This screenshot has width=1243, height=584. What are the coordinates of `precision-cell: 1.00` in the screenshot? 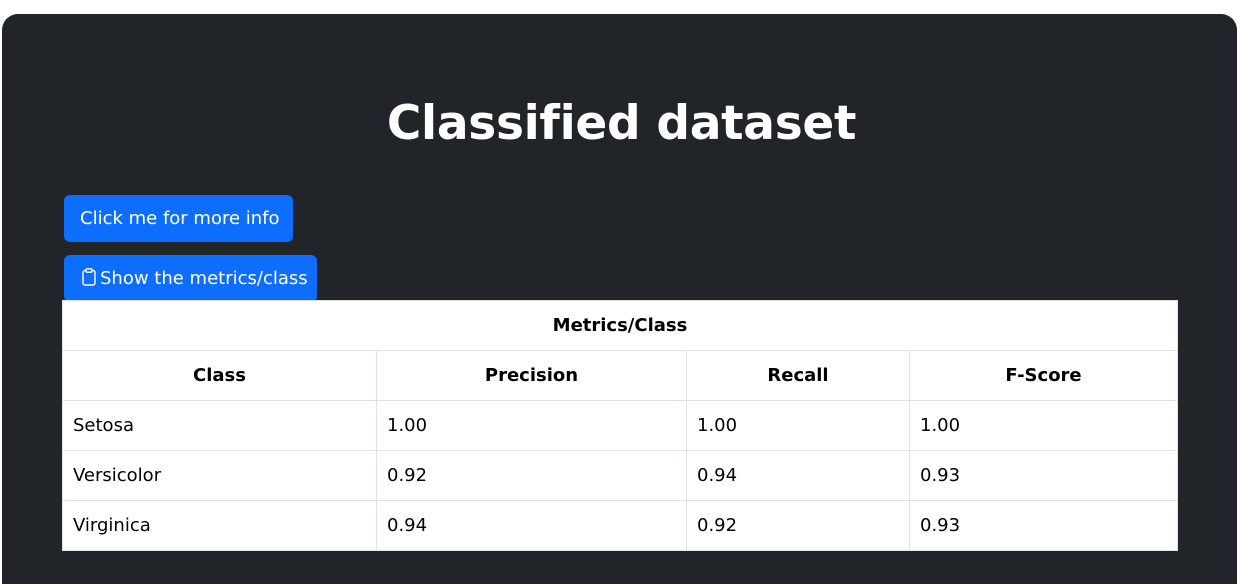 It's located at (531, 425).